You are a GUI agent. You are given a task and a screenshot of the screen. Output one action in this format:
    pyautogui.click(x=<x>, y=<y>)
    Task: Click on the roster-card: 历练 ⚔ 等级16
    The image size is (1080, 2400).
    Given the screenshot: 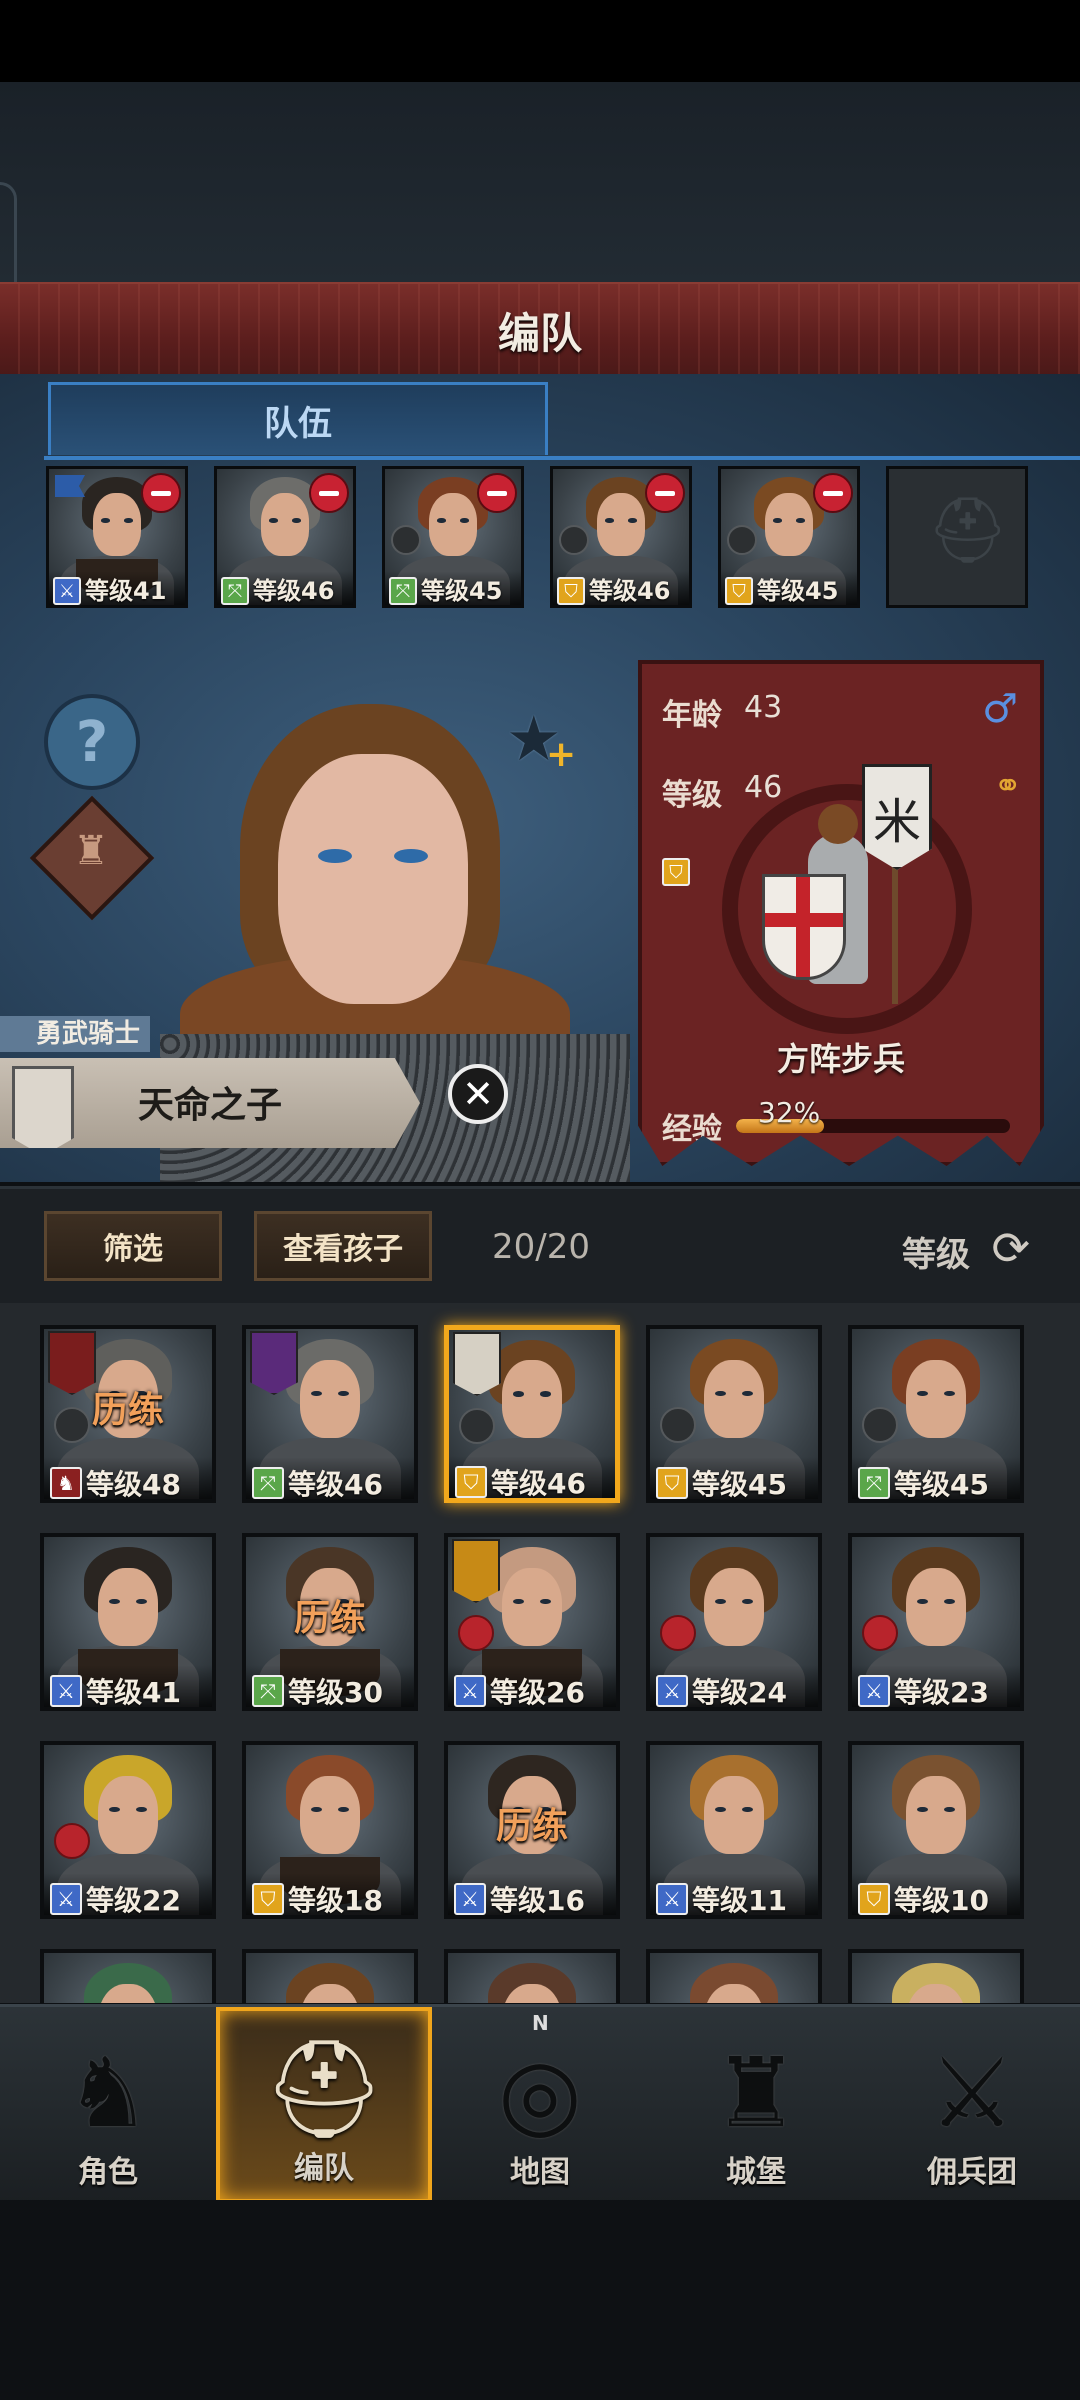 What is the action you would take?
    pyautogui.click(x=532, y=1830)
    